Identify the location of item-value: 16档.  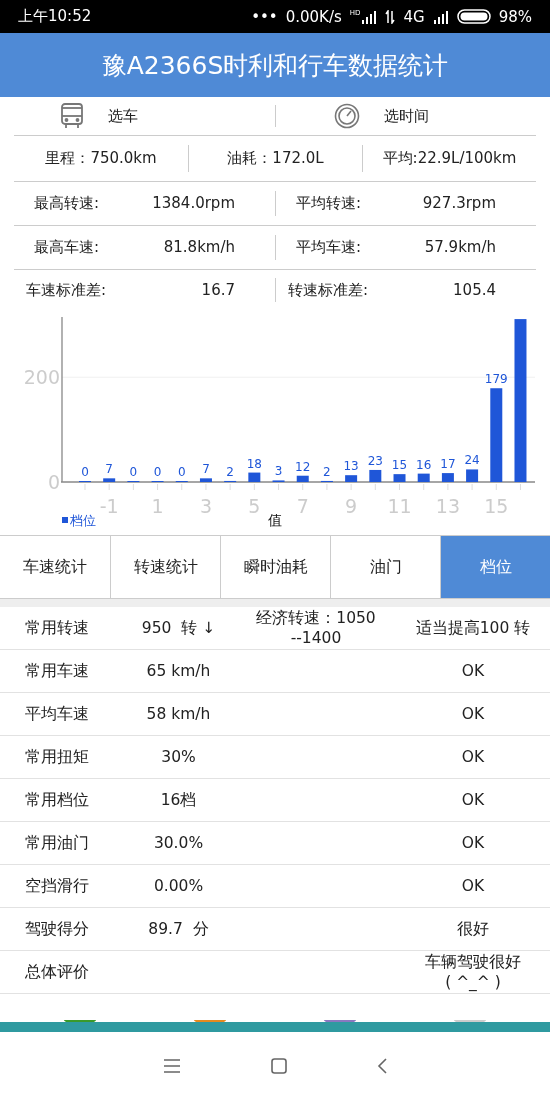
(178, 800).